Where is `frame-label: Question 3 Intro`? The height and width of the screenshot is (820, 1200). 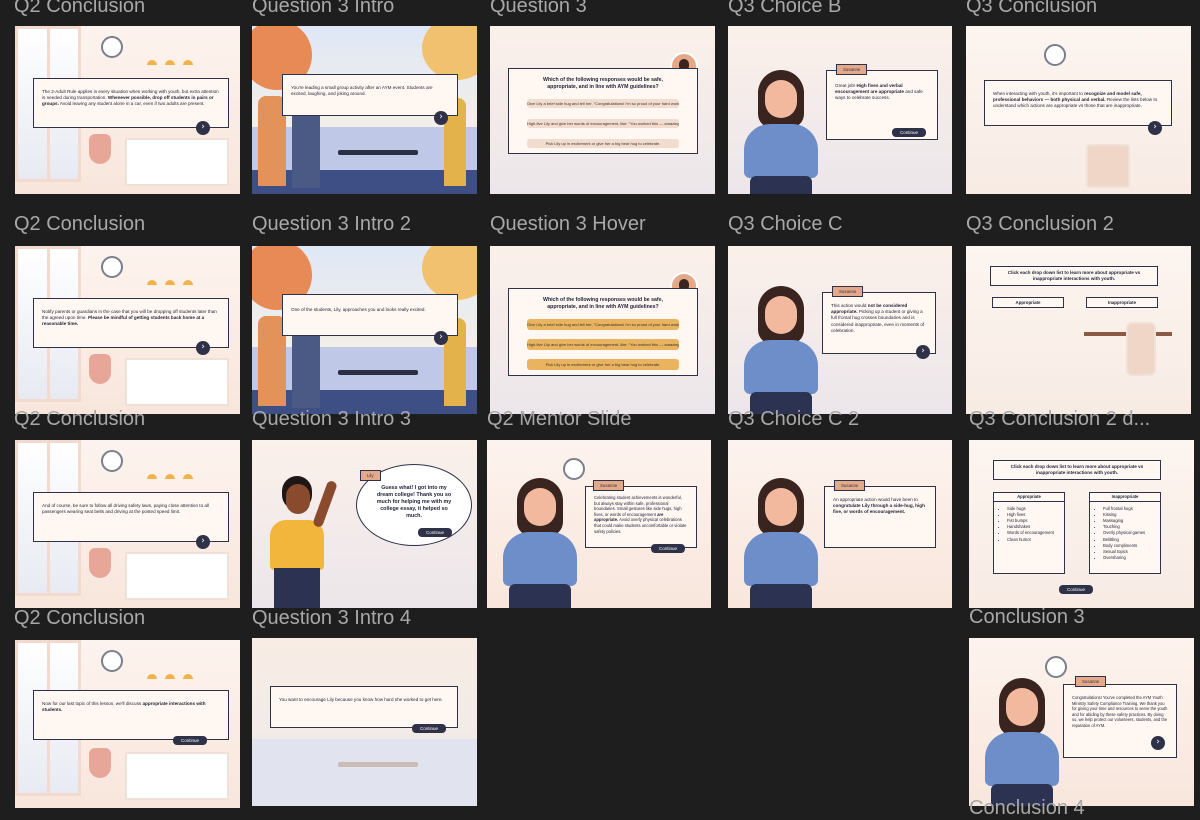 frame-label: Question 3 Intro is located at coordinates (323, 9).